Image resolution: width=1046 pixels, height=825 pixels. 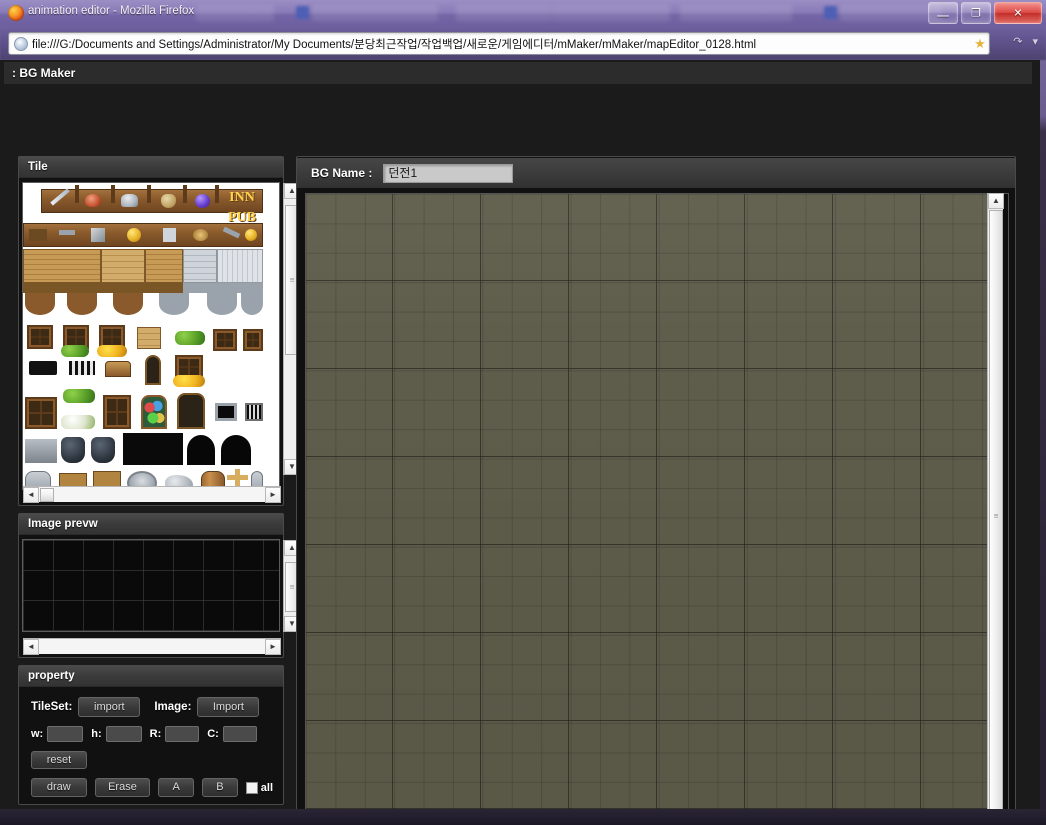 I want to click on tools-row: draw Erase A B all, so click(x=152, y=787).